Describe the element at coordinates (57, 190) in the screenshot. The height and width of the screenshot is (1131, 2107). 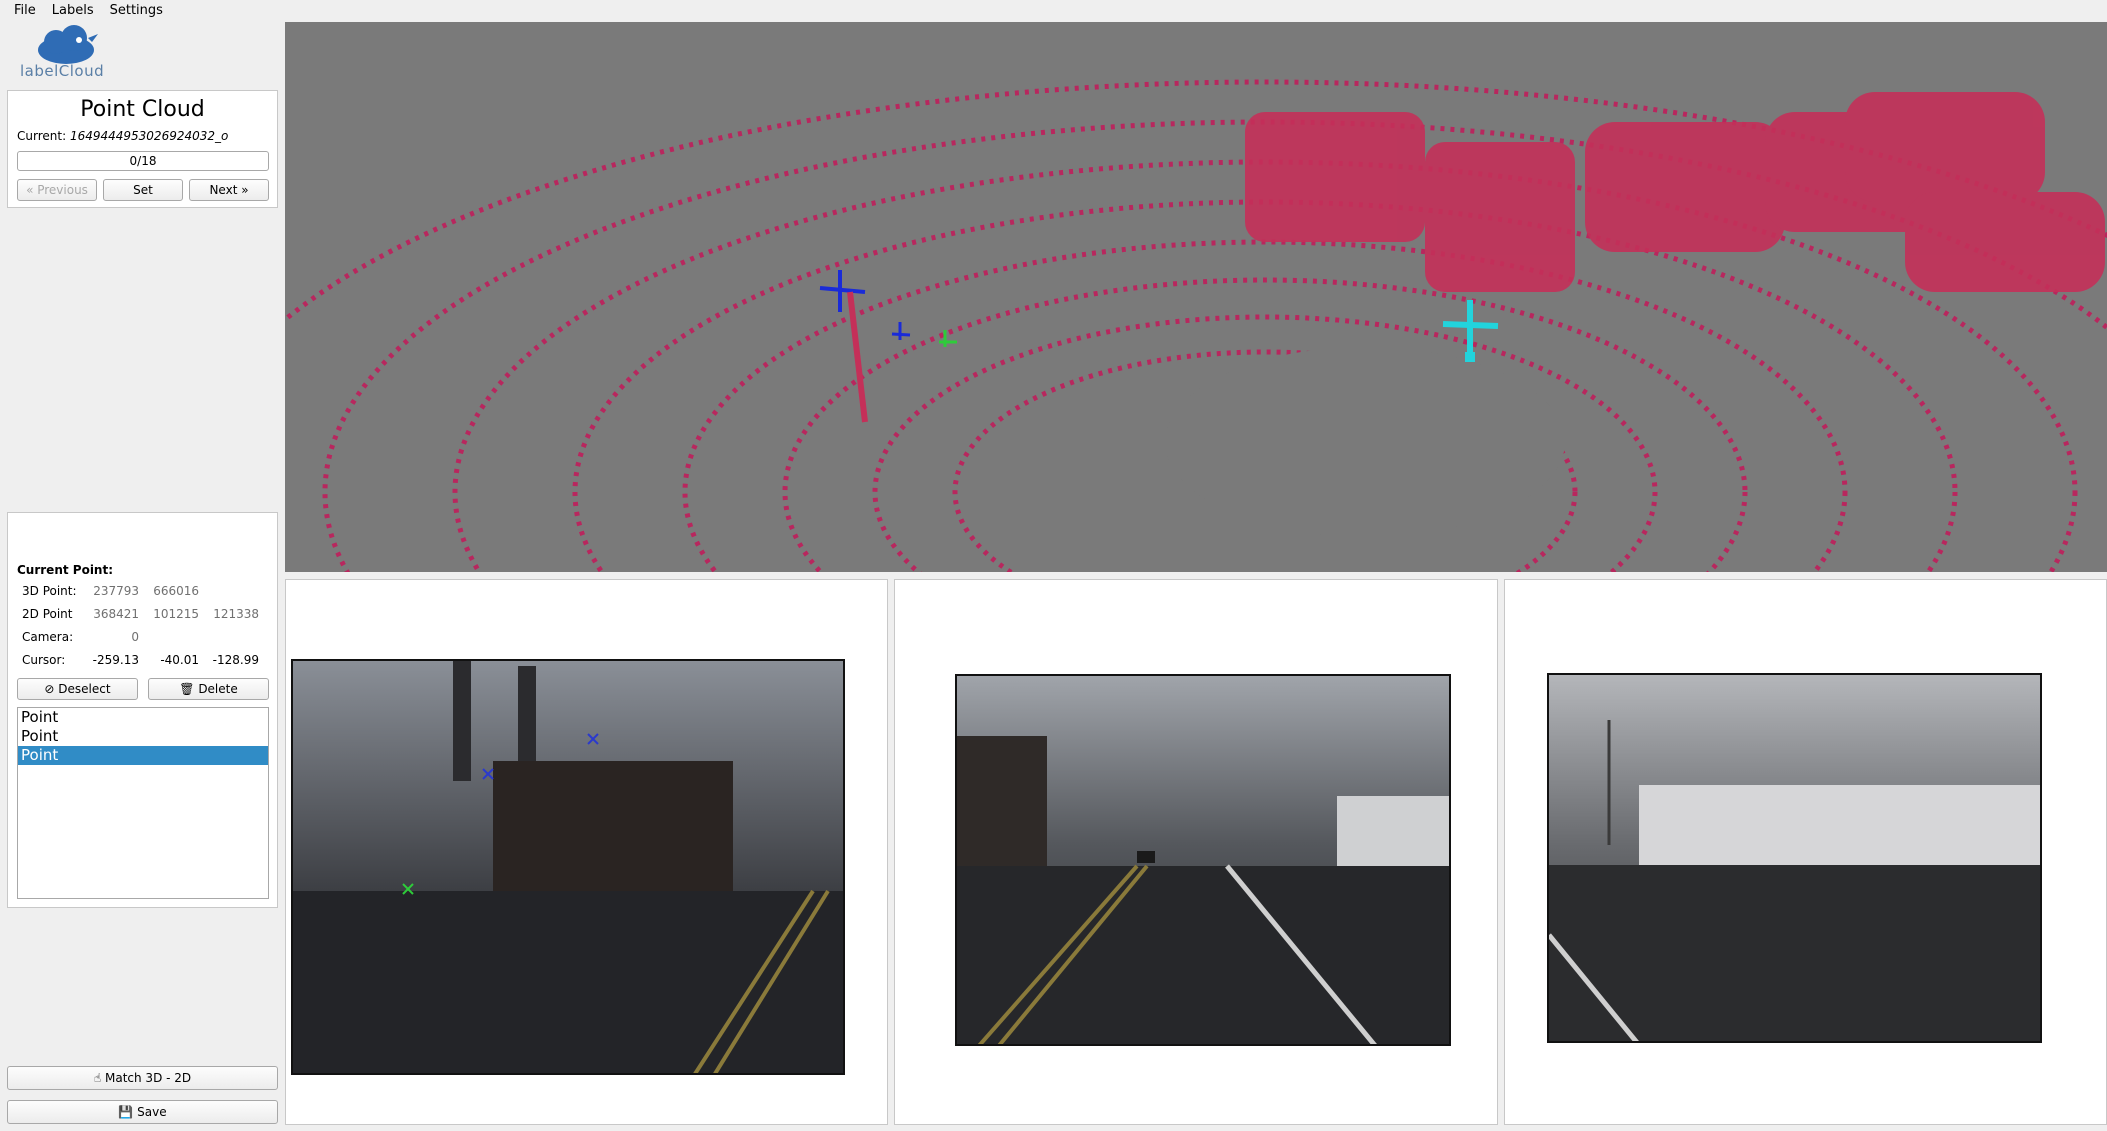
I see `previous-button: « Previous` at that location.